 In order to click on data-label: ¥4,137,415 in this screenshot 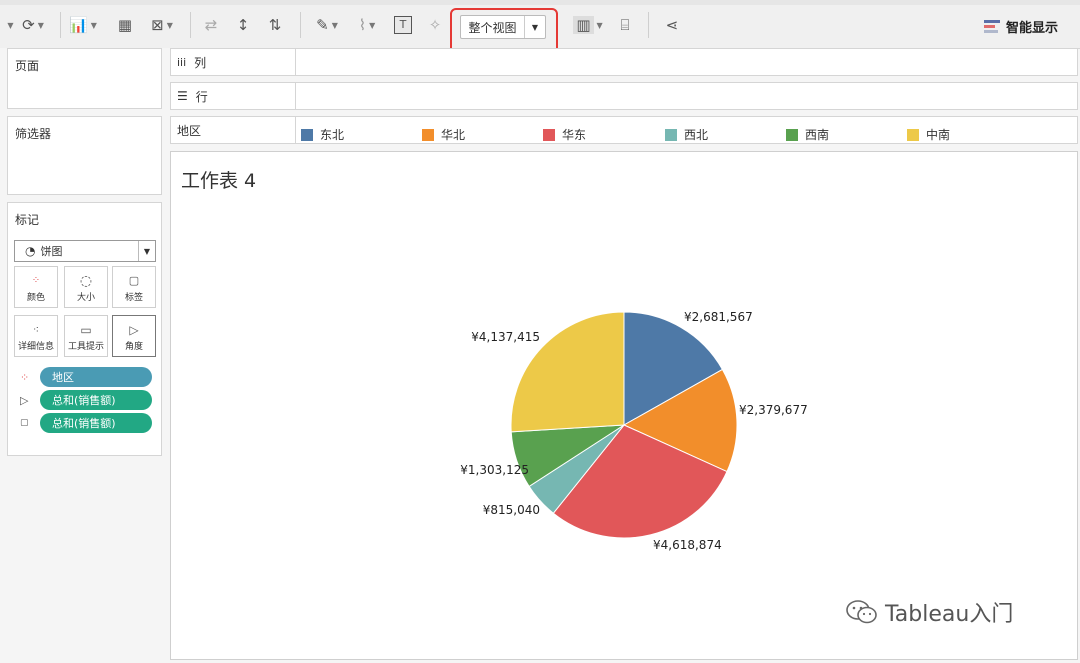, I will do `click(505, 337)`.